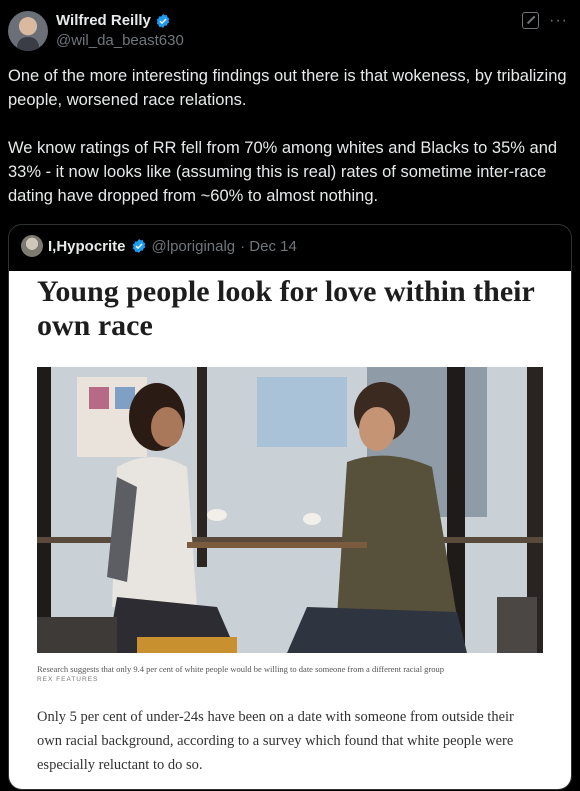 Image resolution: width=580 pixels, height=791 pixels. I want to click on author-avatar, so click(28, 31).